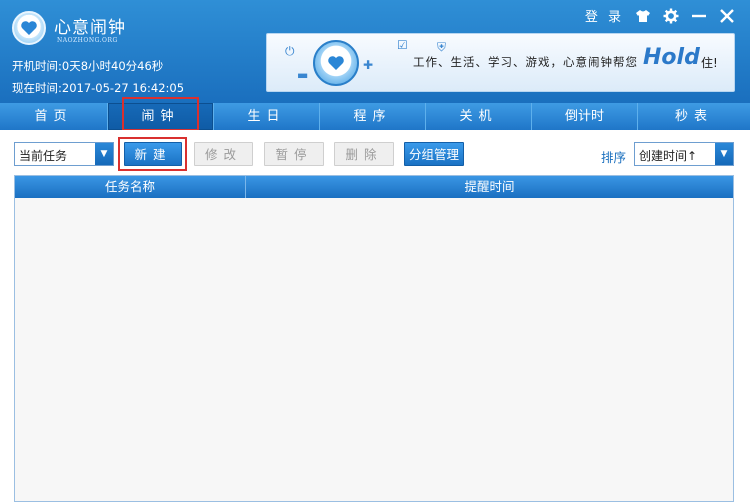  Describe the element at coordinates (87, 40) in the screenshot. I see `app-subtitle: NAOZHONG.ORG` at that location.